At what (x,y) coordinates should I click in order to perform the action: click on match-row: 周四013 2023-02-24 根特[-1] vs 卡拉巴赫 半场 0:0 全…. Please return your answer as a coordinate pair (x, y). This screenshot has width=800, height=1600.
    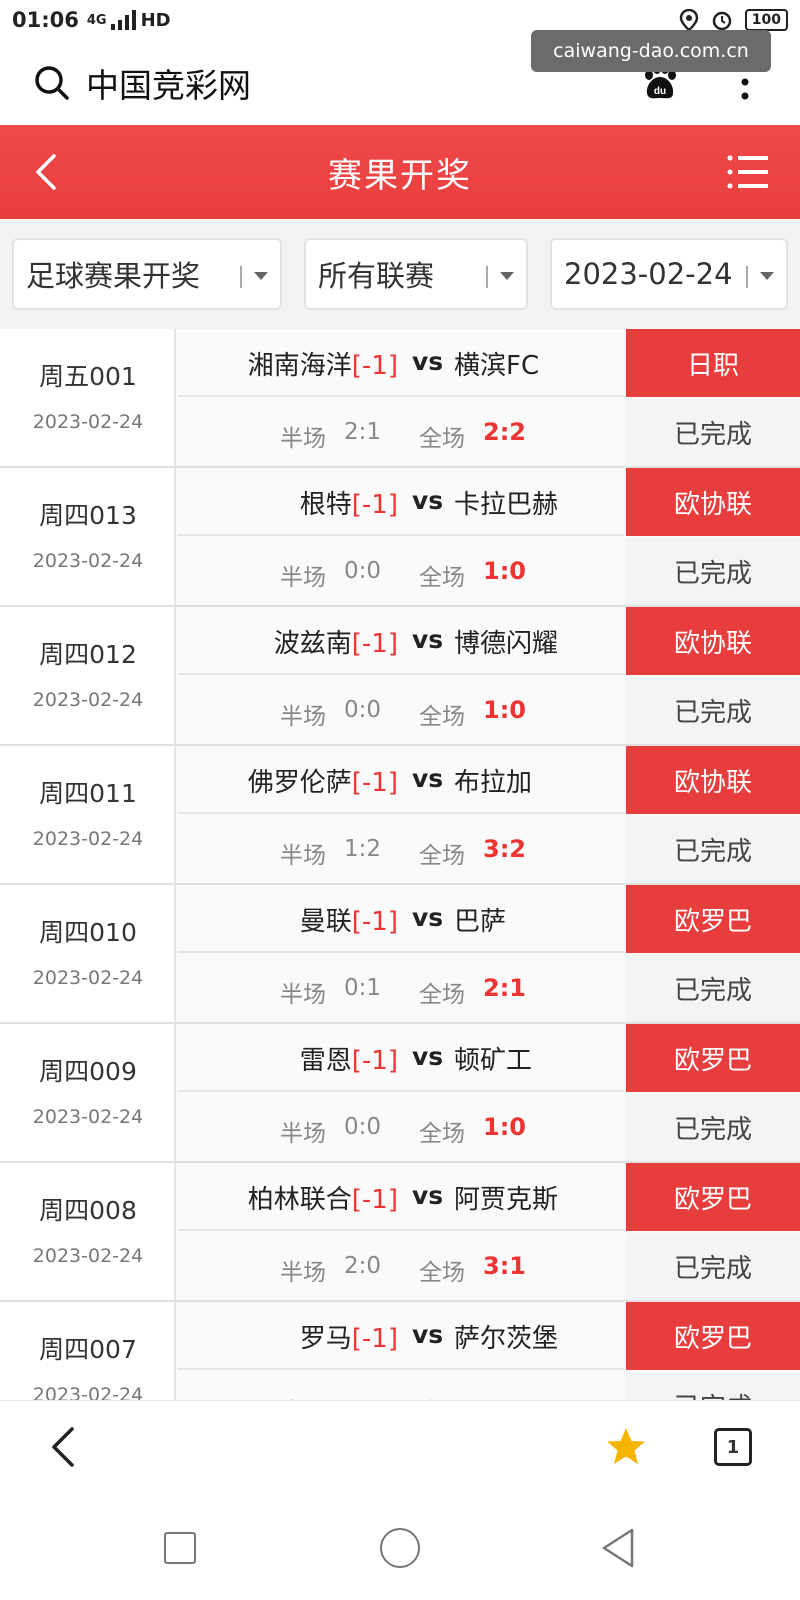
    Looking at the image, I should click on (400, 537).